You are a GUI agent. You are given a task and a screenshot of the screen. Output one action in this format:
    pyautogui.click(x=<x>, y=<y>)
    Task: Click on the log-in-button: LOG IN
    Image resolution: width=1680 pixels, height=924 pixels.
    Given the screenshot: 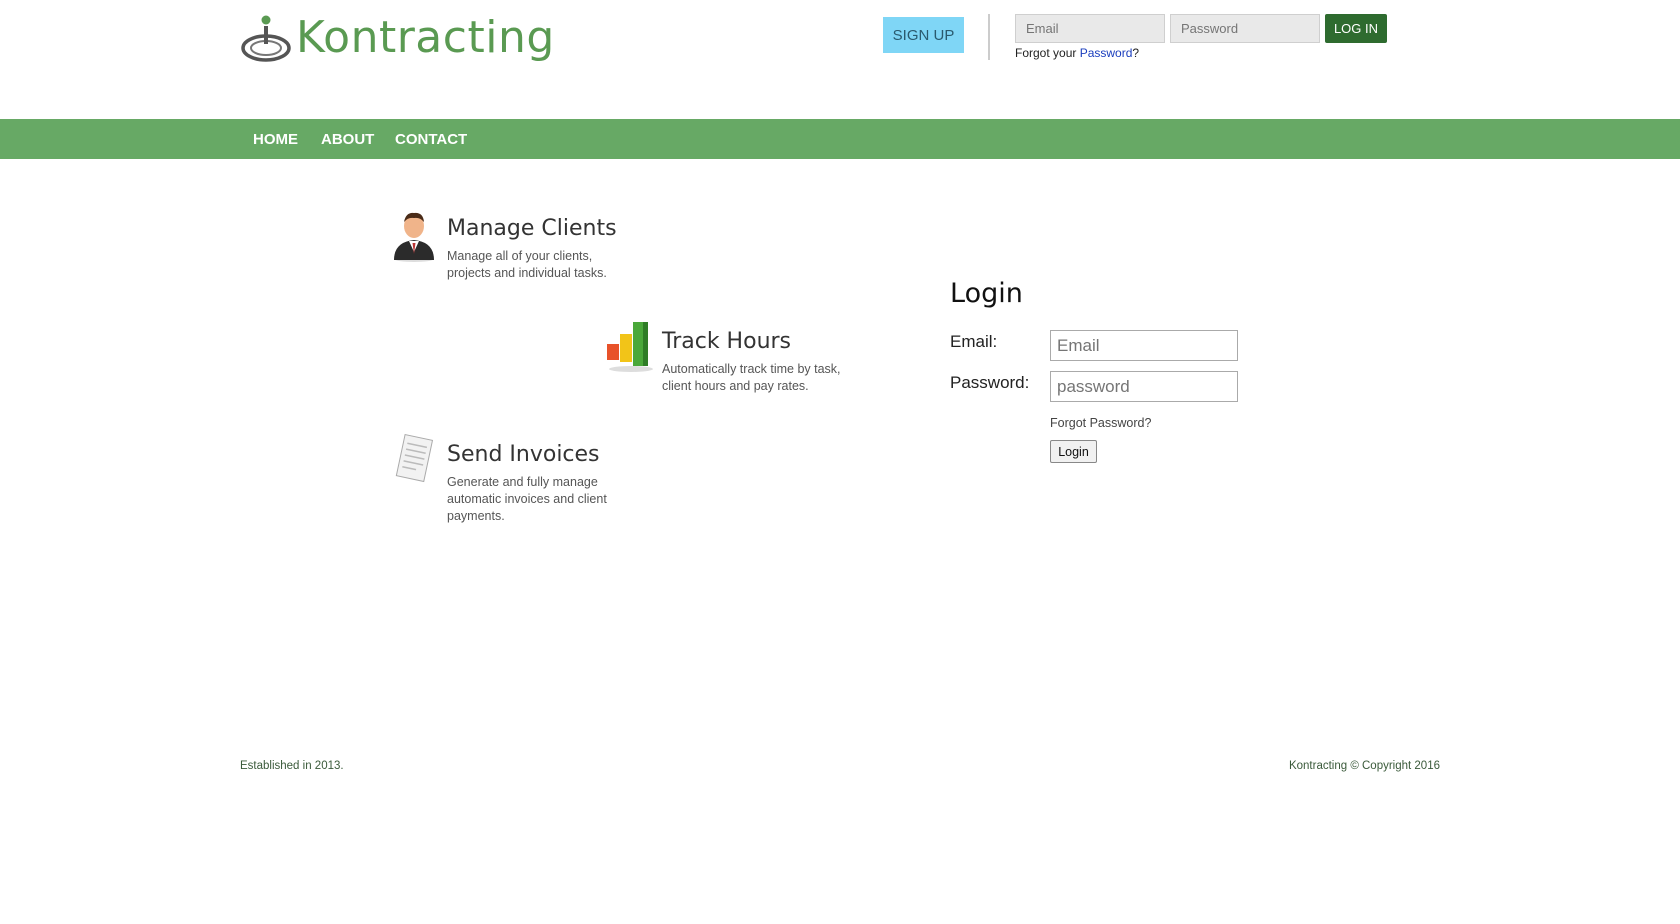 What is the action you would take?
    pyautogui.click(x=1356, y=28)
    